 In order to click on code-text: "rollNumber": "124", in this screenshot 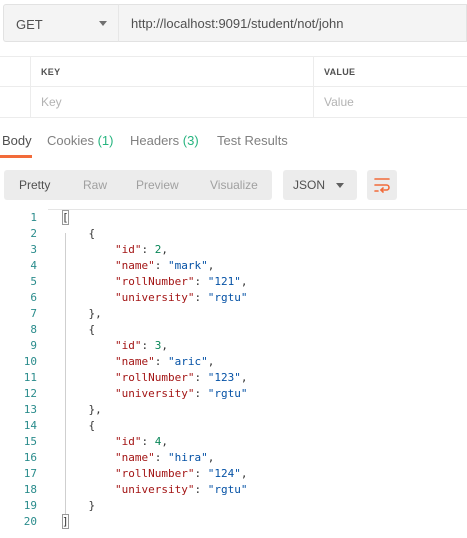, I will do `click(154, 473)`.